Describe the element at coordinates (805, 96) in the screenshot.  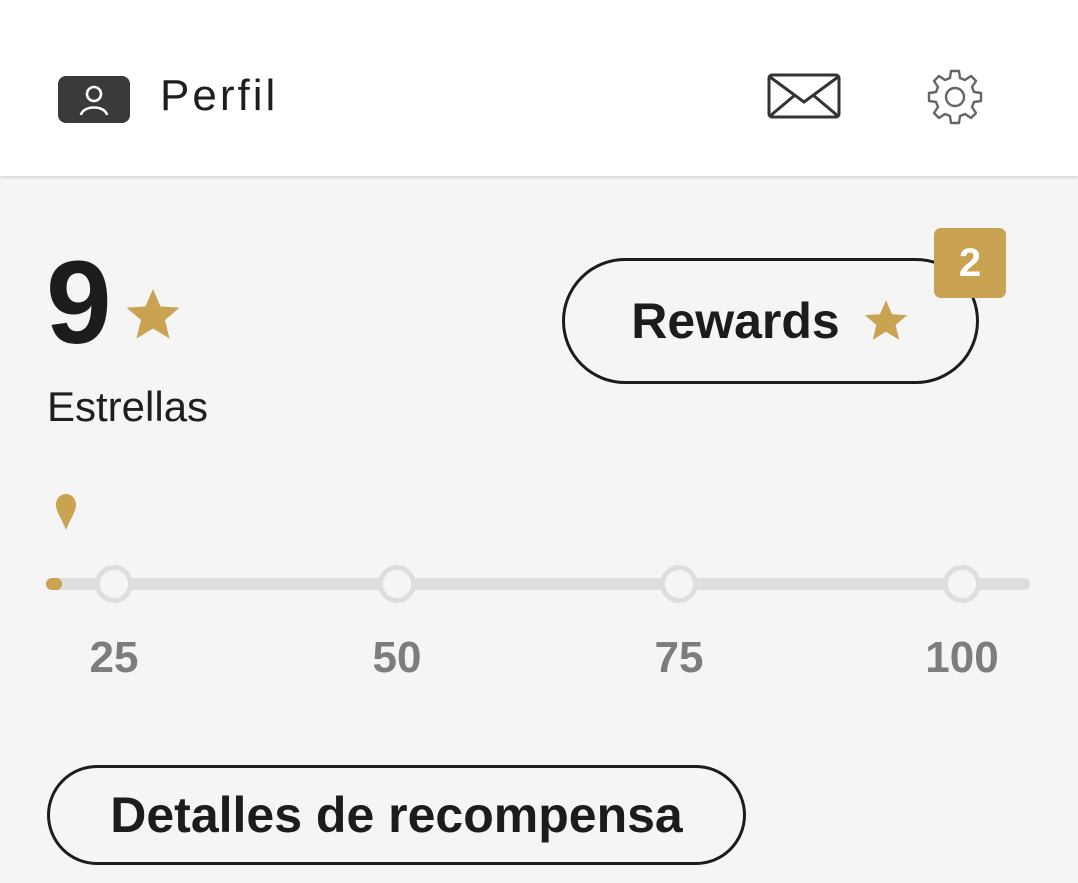
I see `envelope-icon` at that location.